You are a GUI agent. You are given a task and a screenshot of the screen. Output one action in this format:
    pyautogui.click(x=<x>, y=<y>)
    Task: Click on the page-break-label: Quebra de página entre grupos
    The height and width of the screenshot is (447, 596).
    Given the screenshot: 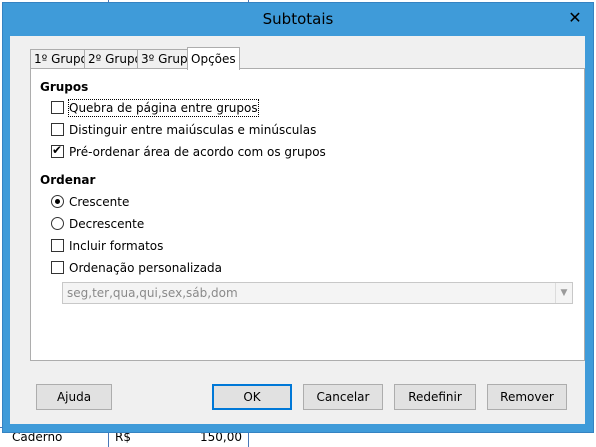 What is the action you would take?
    pyautogui.click(x=163, y=108)
    